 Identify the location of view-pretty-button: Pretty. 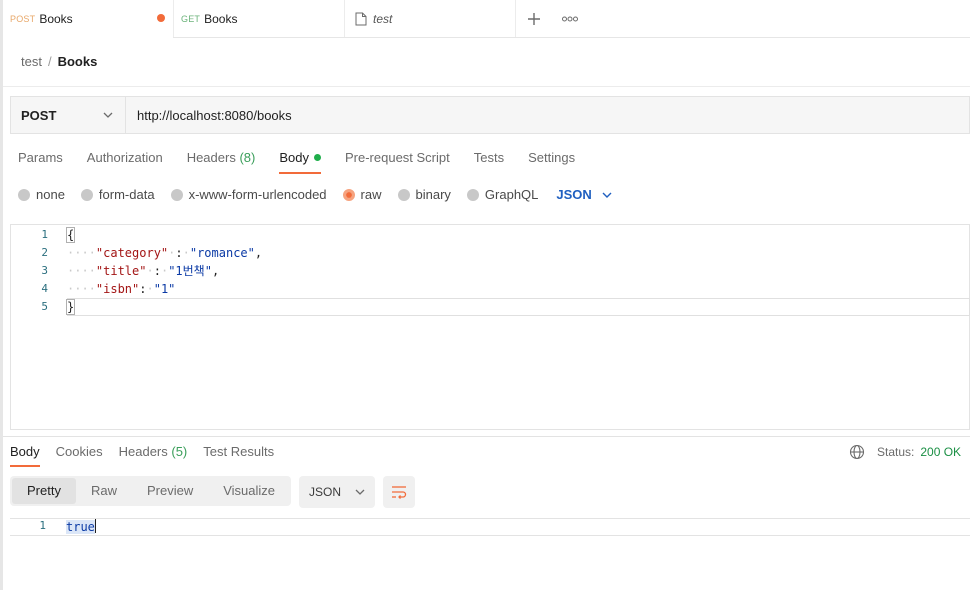
(44, 491).